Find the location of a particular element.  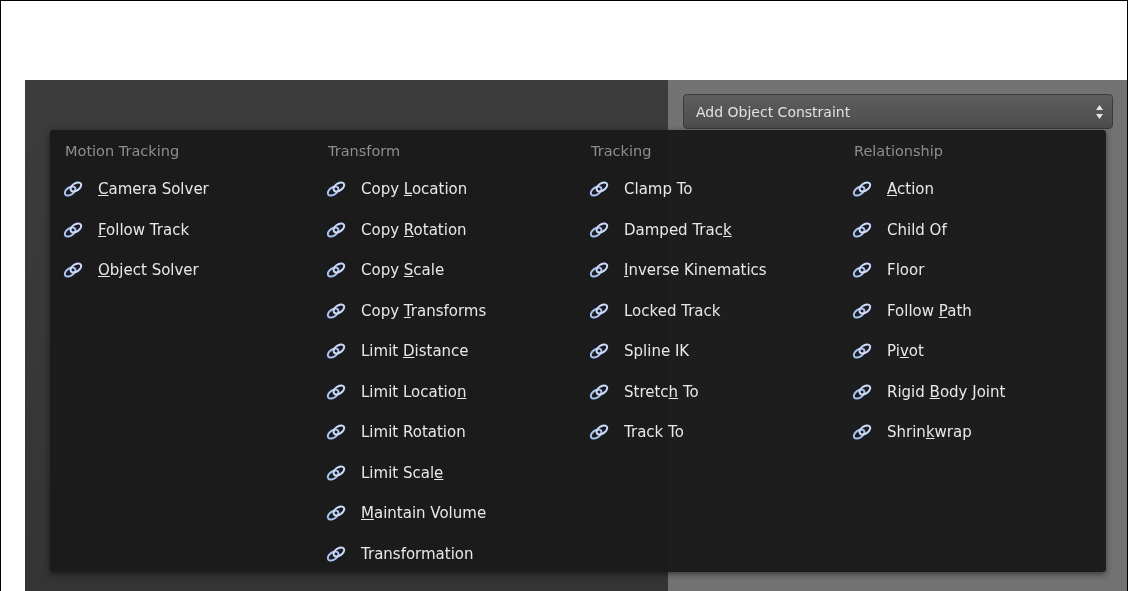

constraint-menu-item: Track To is located at coordinates (636, 432).